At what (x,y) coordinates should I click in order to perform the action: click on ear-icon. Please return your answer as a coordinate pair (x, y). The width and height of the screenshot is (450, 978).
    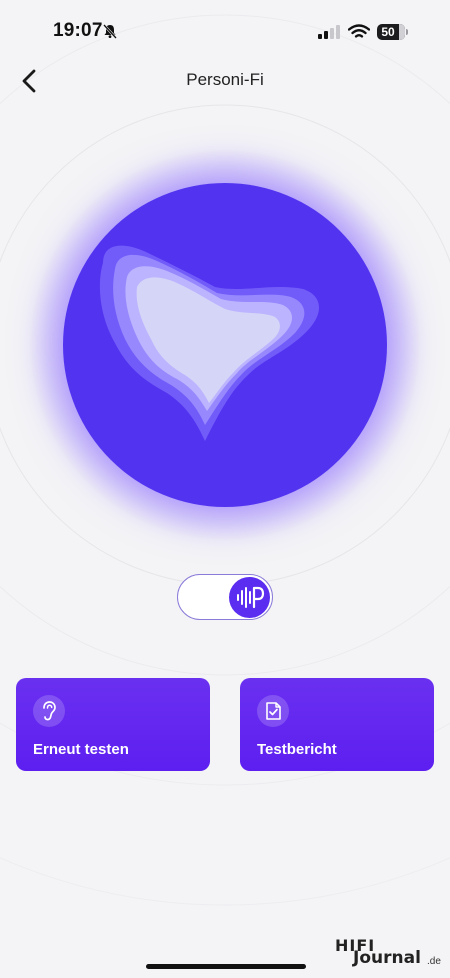
    Looking at the image, I should click on (49, 711).